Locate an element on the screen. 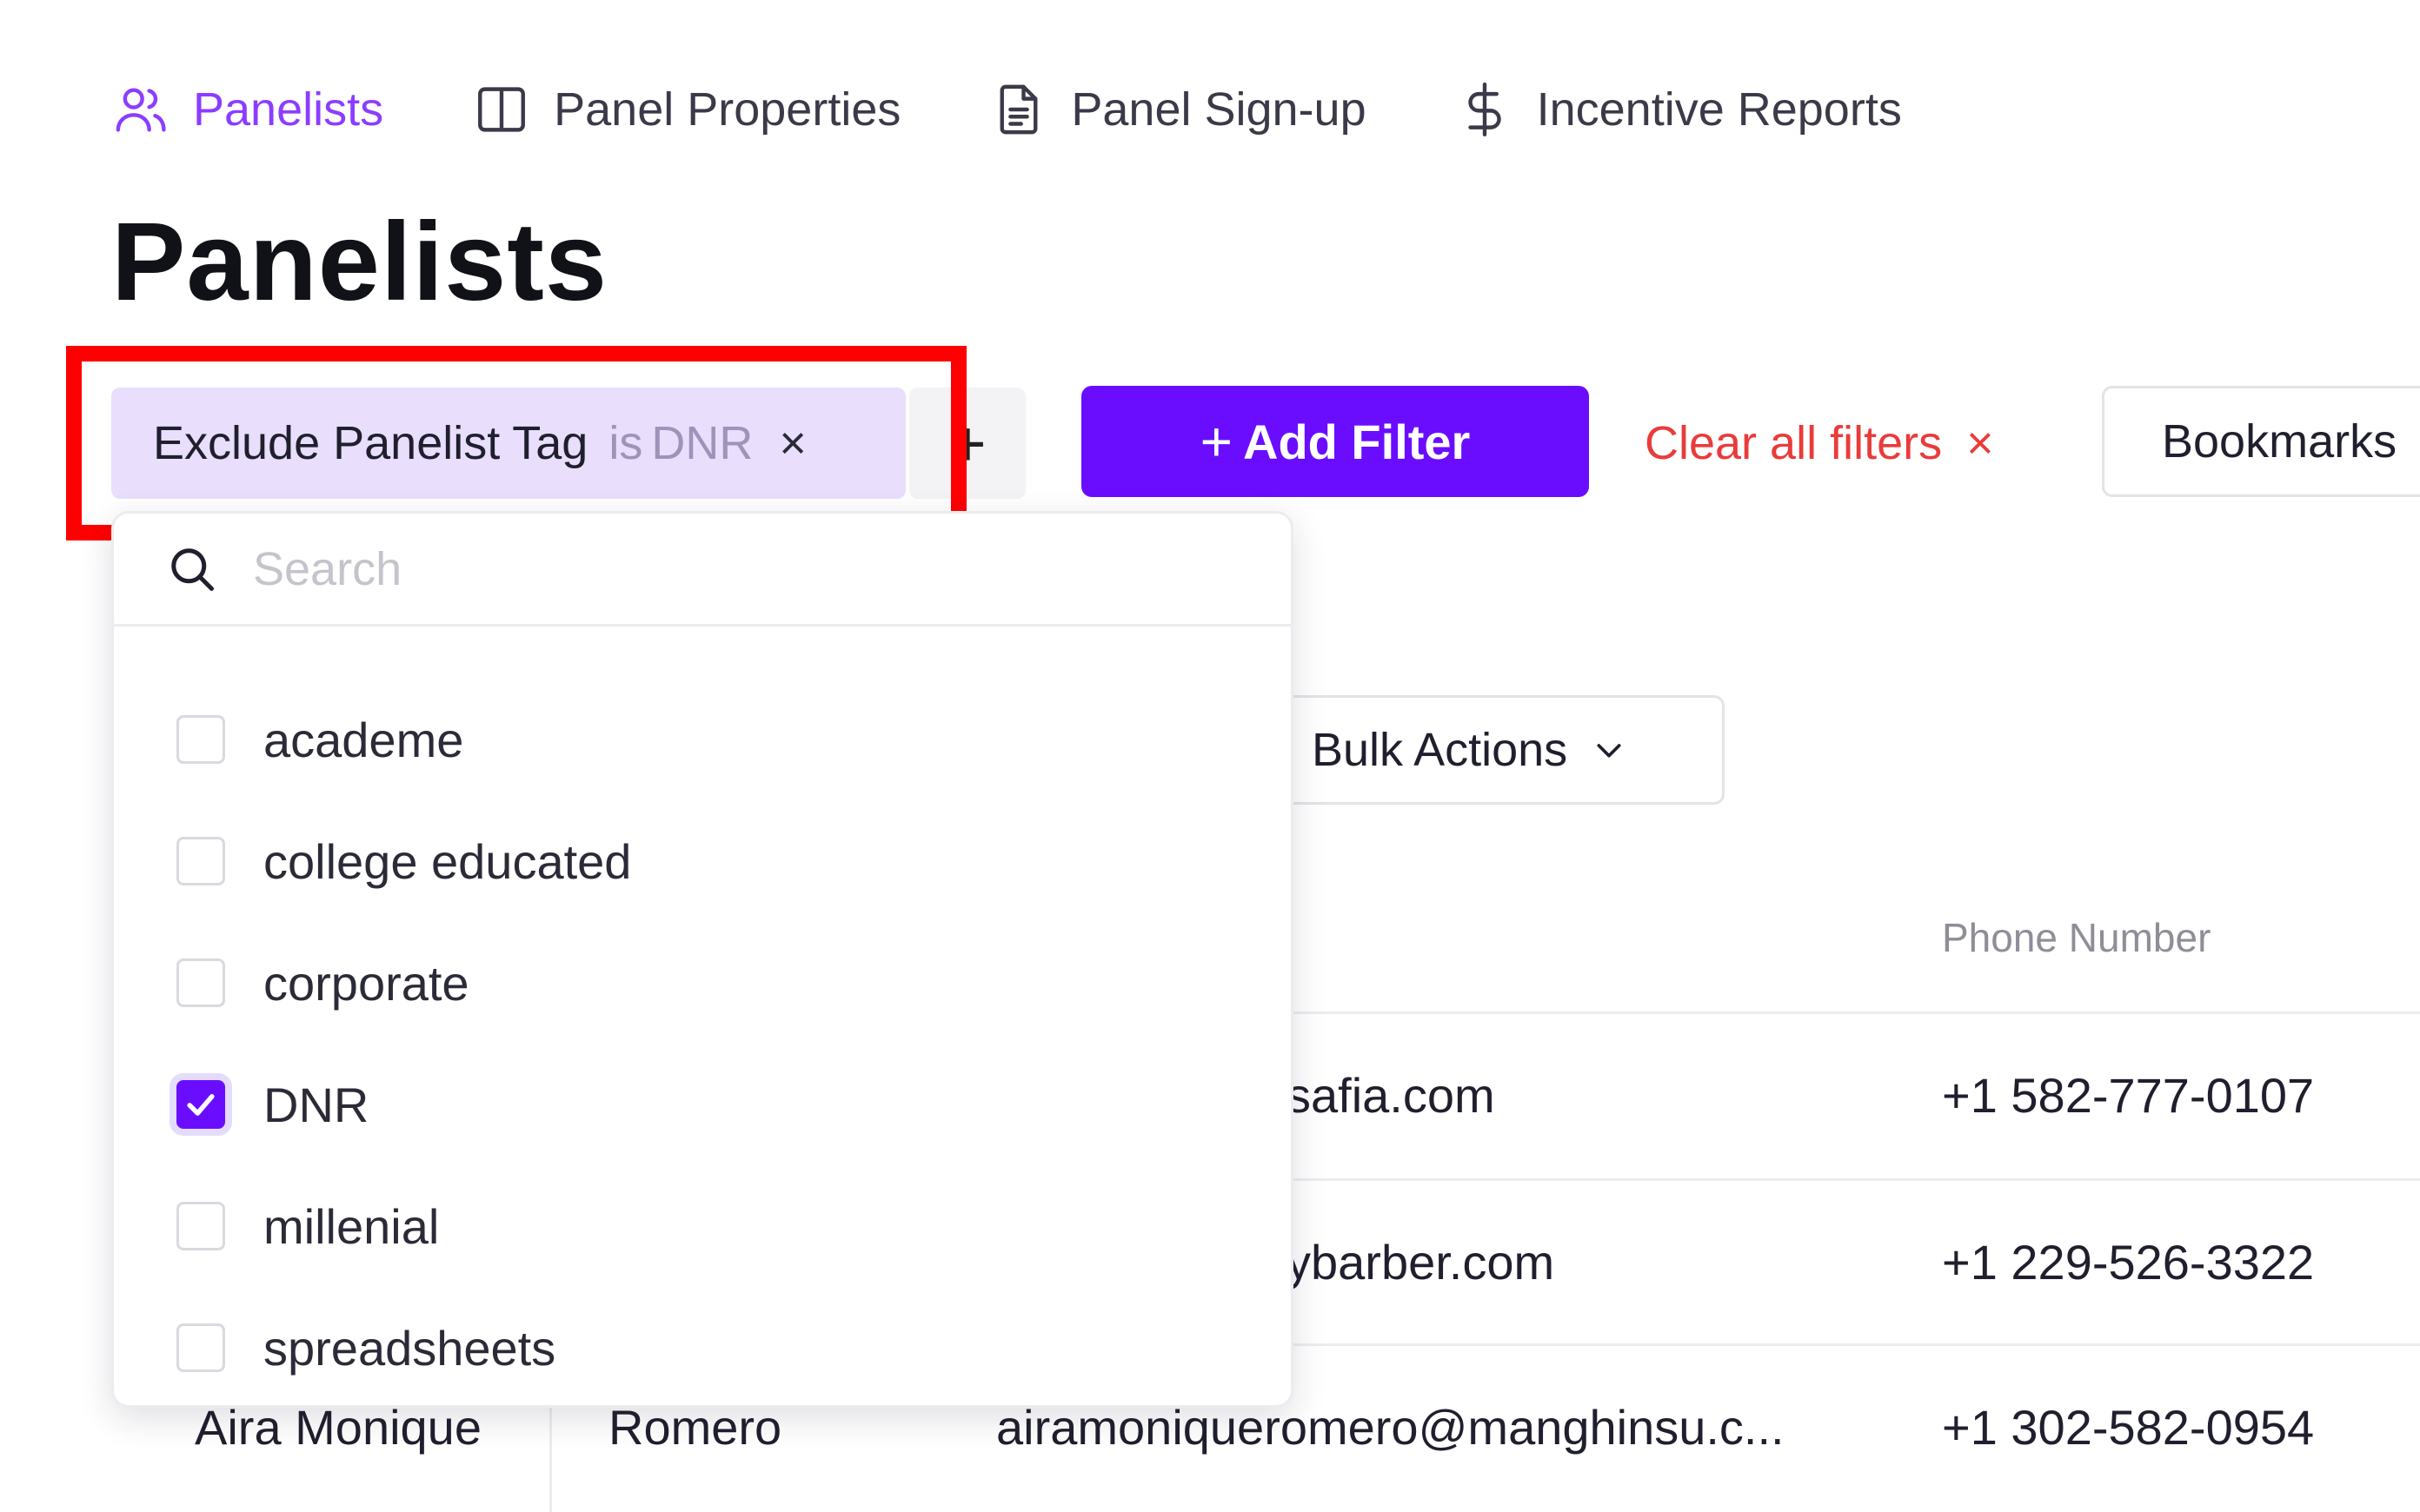 This screenshot has width=2420, height=1512. check-icon is located at coordinates (201, 1105).